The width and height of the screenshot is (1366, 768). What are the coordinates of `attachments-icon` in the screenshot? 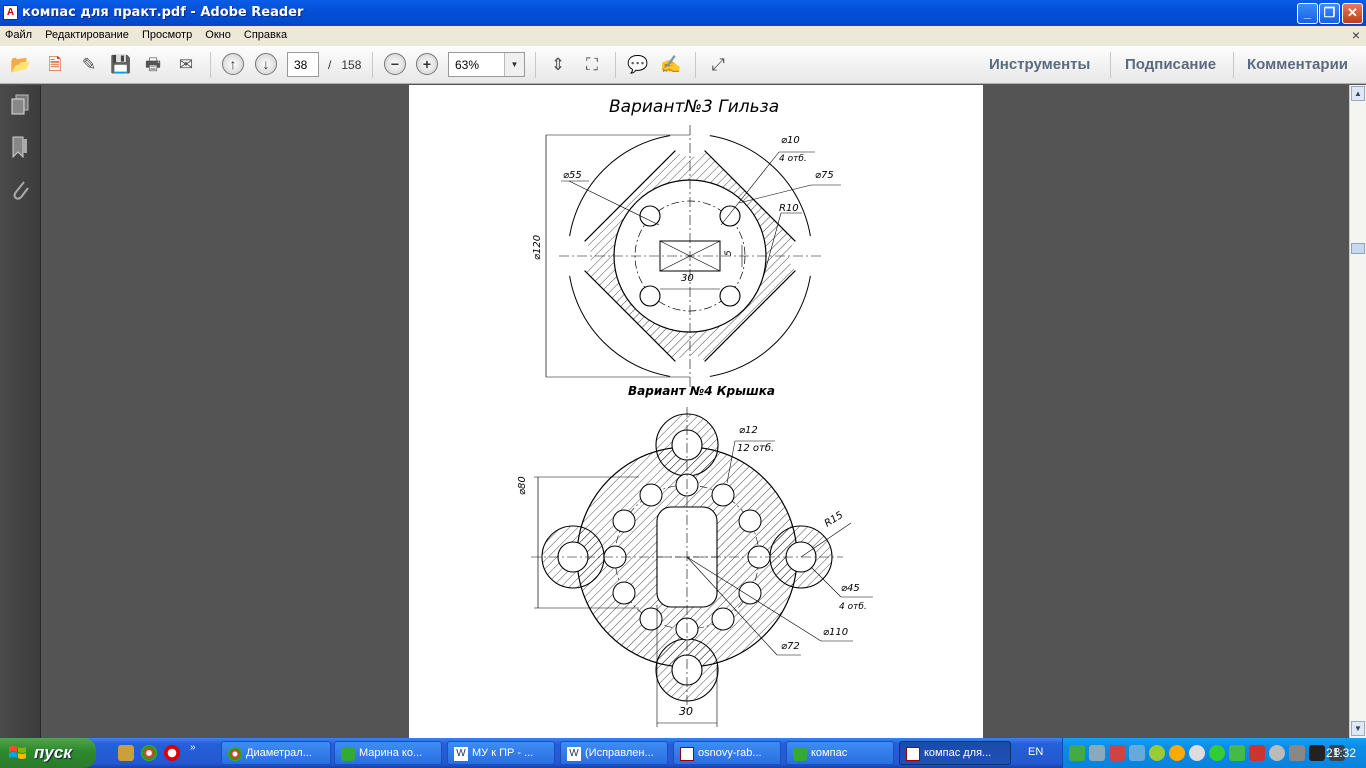 It's located at (20, 189).